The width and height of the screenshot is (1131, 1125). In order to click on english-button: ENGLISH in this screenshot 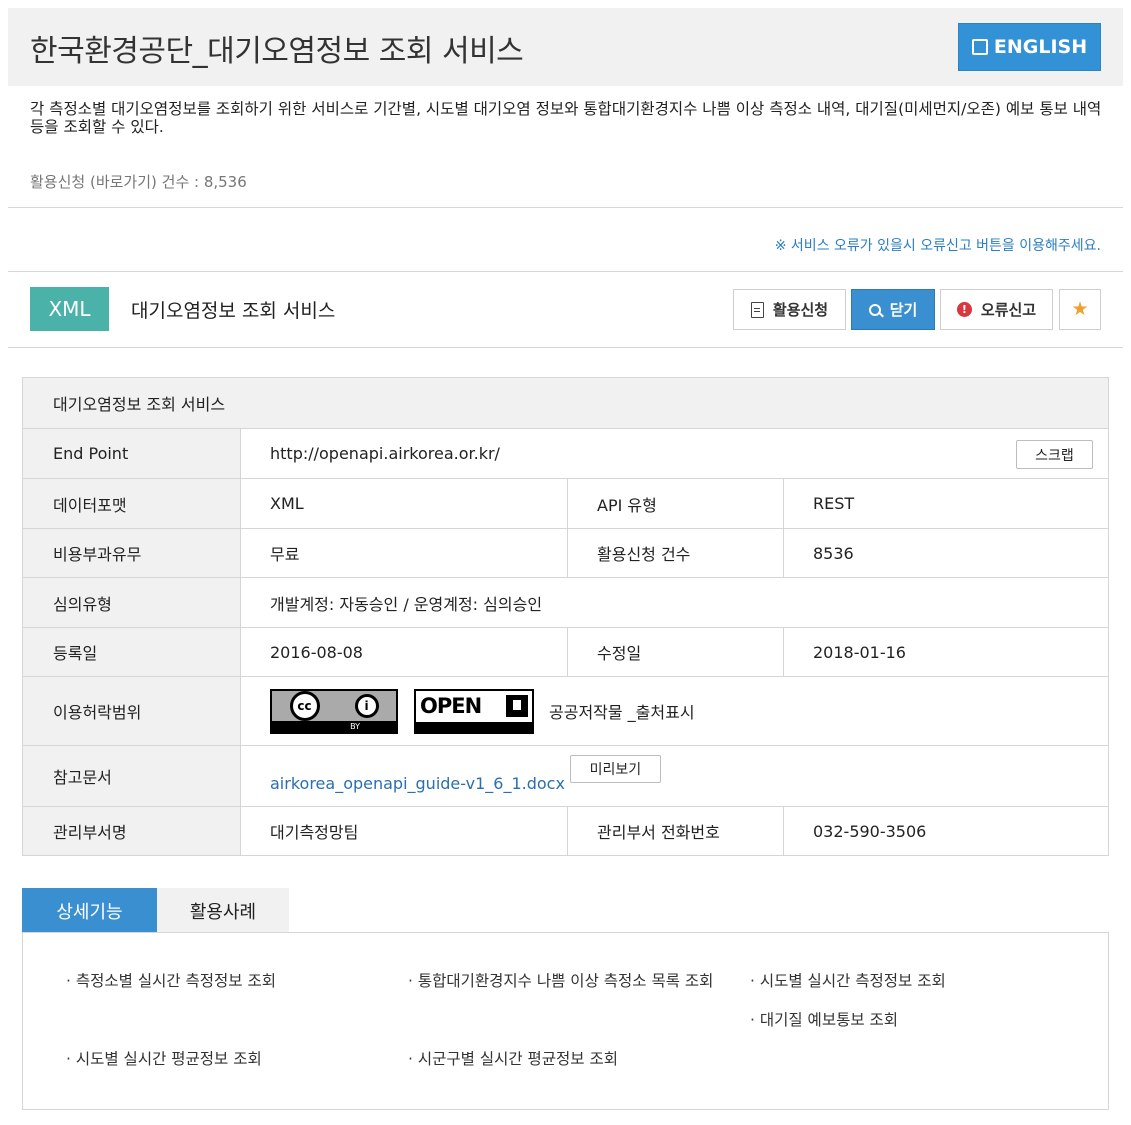, I will do `click(1029, 47)`.